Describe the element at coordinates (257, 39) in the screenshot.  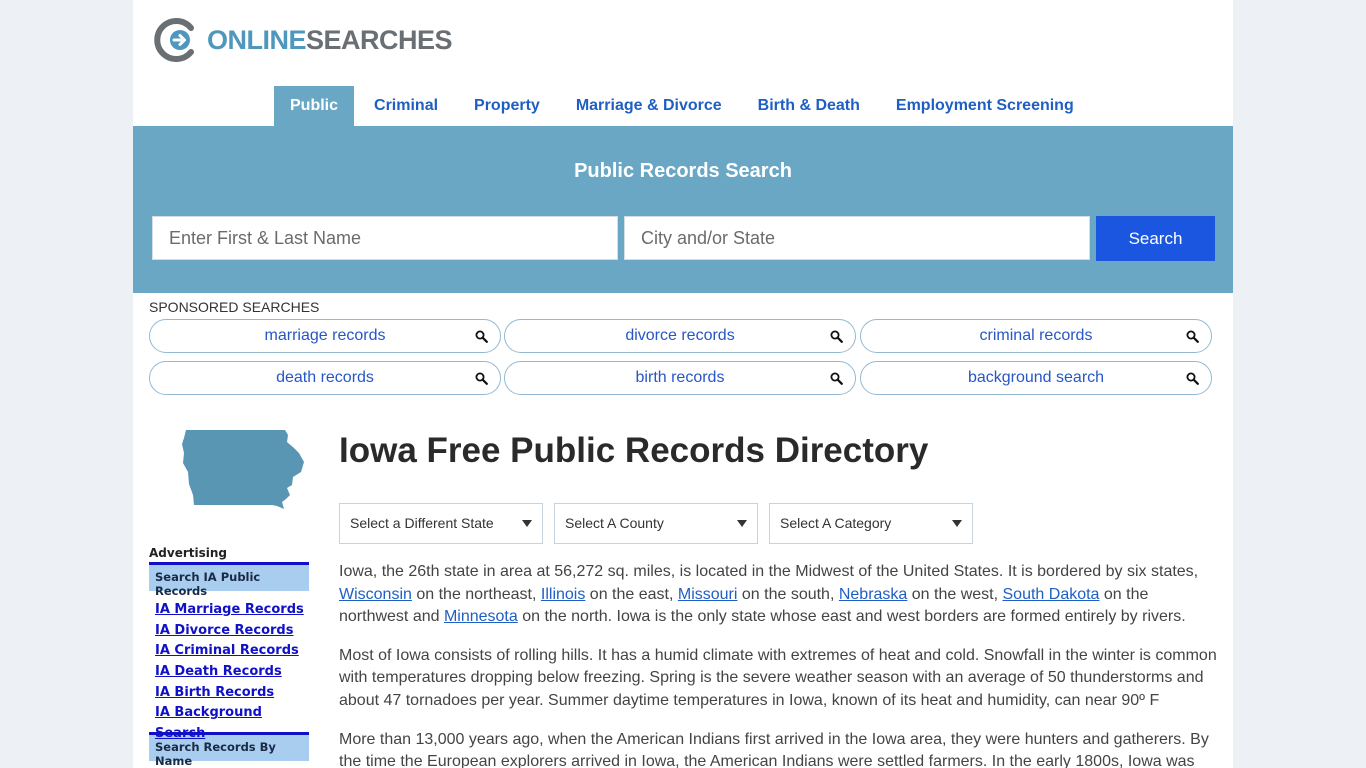
I see `logo-online-text: ONLINE` at that location.